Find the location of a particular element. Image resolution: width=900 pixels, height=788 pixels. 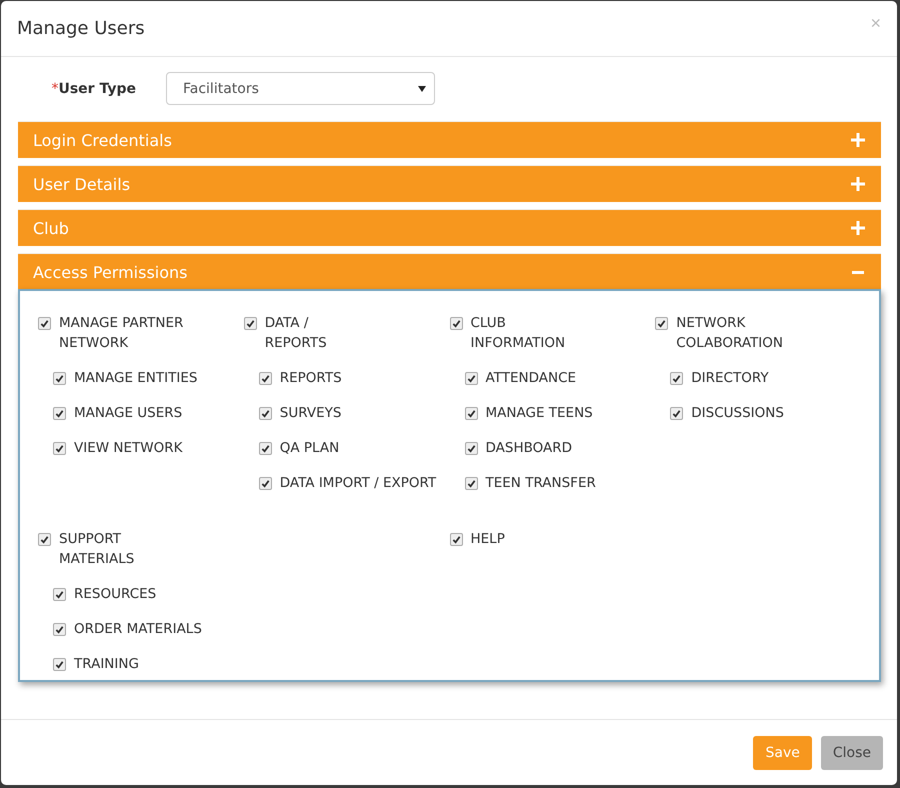

permission-checkbox: DASHBOARD is located at coordinates (560, 448).